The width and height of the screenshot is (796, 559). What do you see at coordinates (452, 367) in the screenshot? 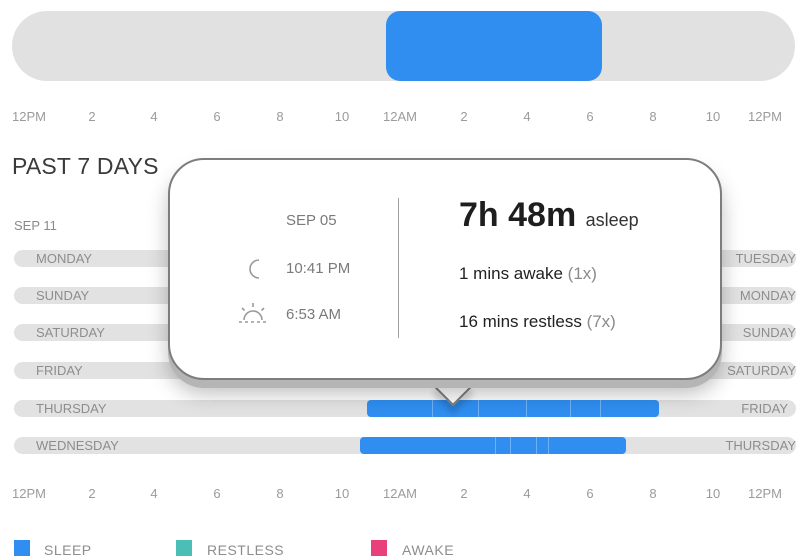
I see `tooltip-arrow-cover` at bounding box center [452, 367].